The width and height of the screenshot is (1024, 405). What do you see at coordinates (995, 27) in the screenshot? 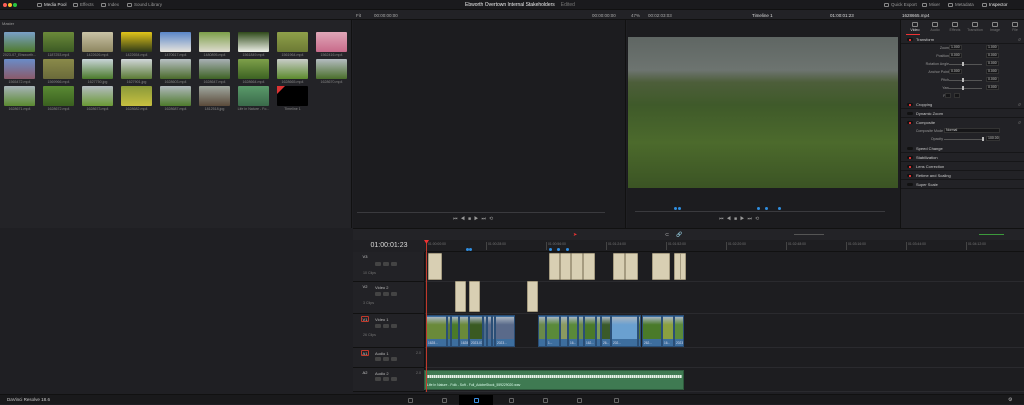
I see `inspector-tab-image: Image` at bounding box center [995, 27].